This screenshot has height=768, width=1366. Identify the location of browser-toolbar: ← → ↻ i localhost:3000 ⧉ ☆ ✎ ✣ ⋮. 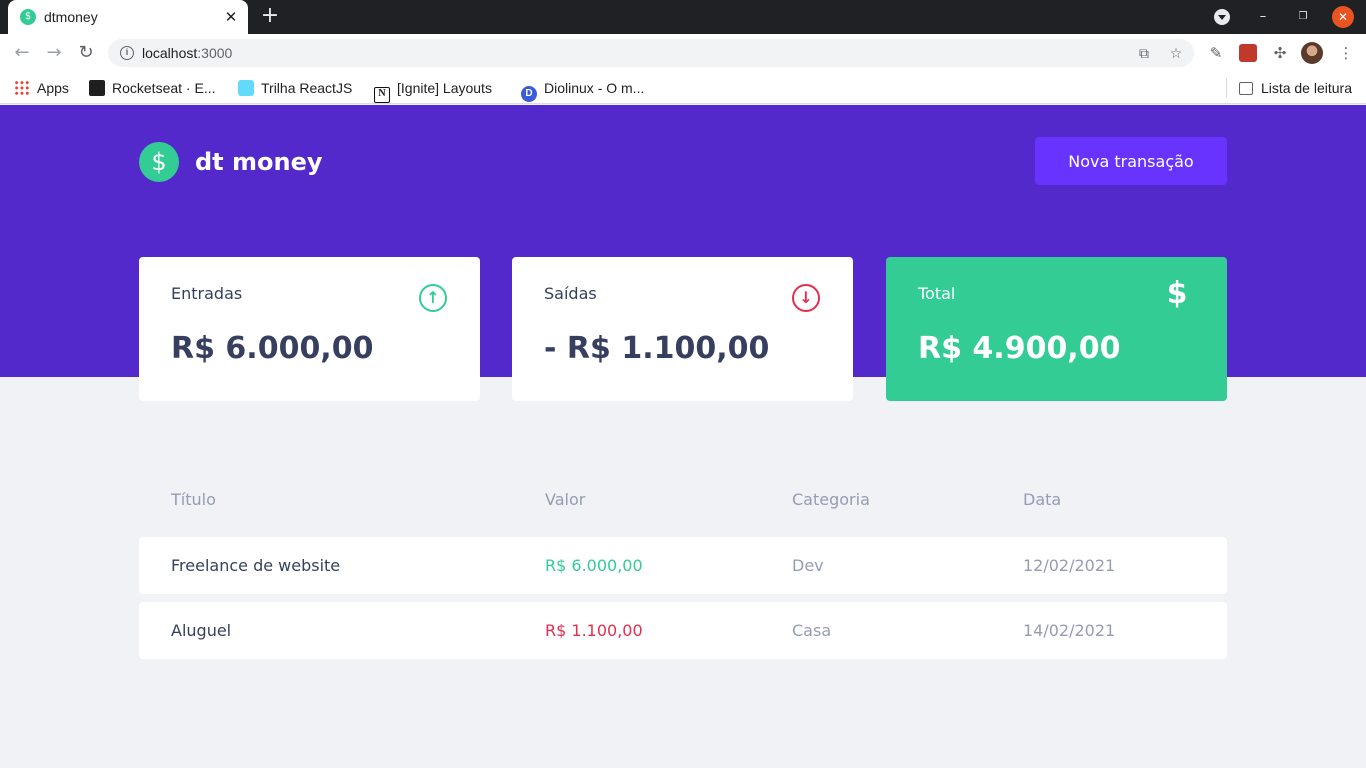
(683, 53).